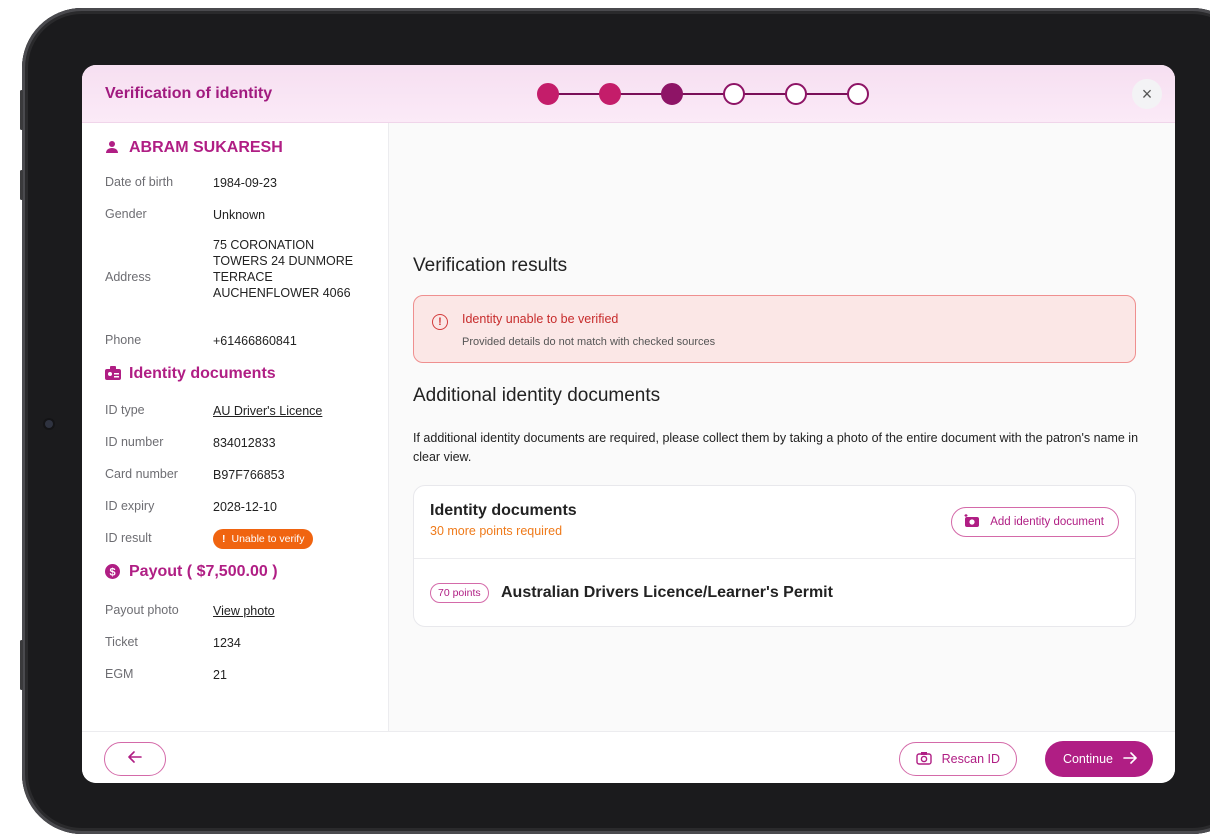  What do you see at coordinates (126, 214) in the screenshot?
I see `field-label: Gender` at bounding box center [126, 214].